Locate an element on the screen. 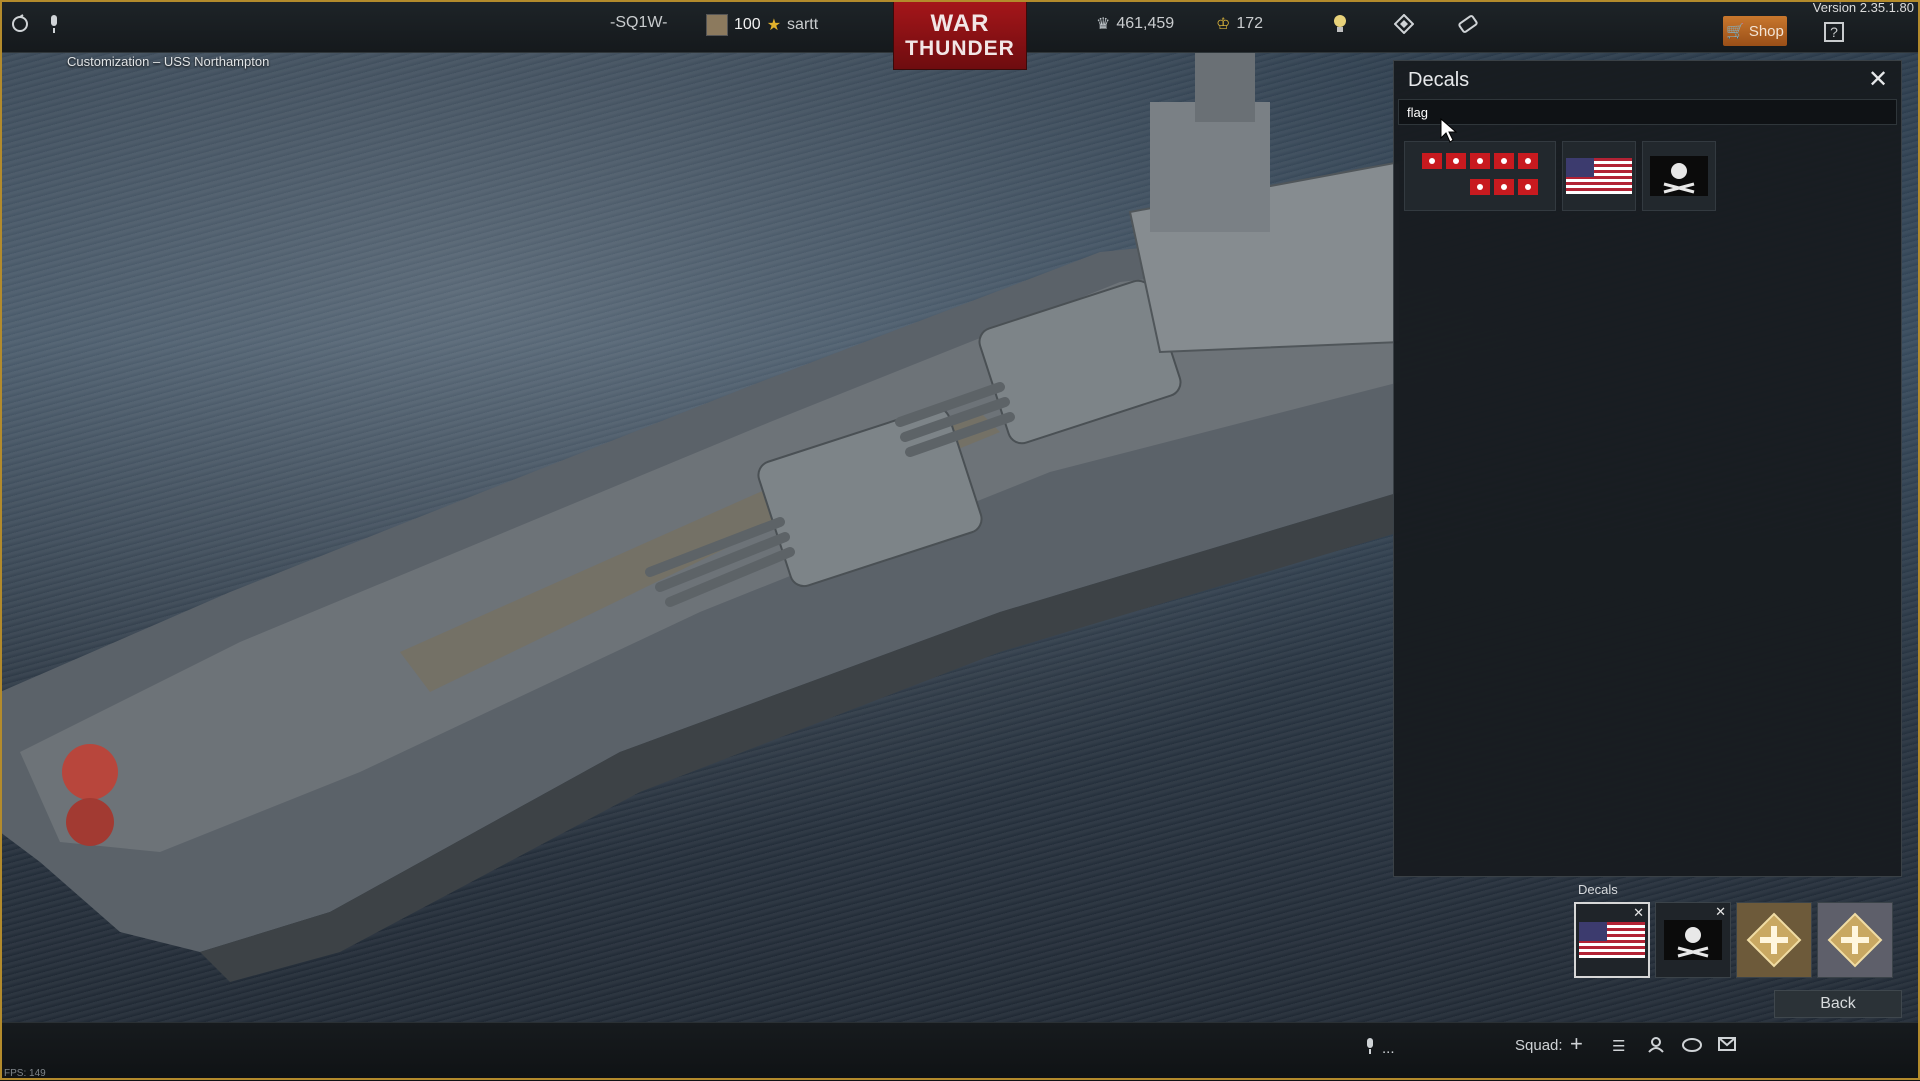 This screenshot has height=1081, width=1920. bottom-bar: ... Squad: + ☰ is located at coordinates (960, 1051).